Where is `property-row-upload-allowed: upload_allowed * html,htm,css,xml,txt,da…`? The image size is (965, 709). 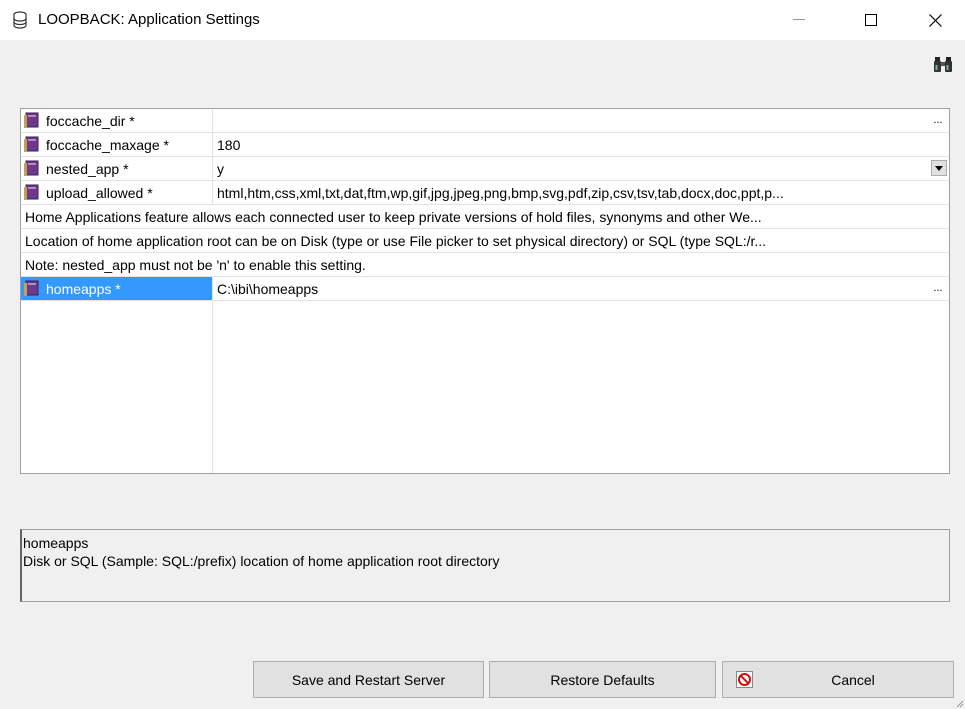
property-row-upload-allowed: upload_allowed * html,htm,css,xml,txt,da… is located at coordinates (485, 193).